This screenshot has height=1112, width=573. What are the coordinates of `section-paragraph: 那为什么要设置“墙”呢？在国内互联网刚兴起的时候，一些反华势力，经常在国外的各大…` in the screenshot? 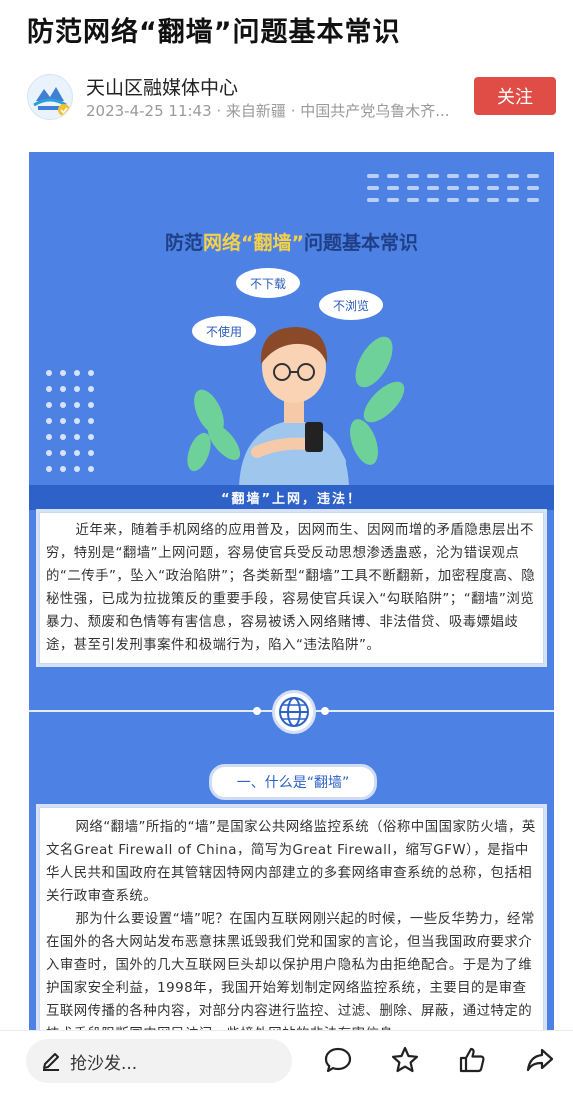 It's located at (290, 972).